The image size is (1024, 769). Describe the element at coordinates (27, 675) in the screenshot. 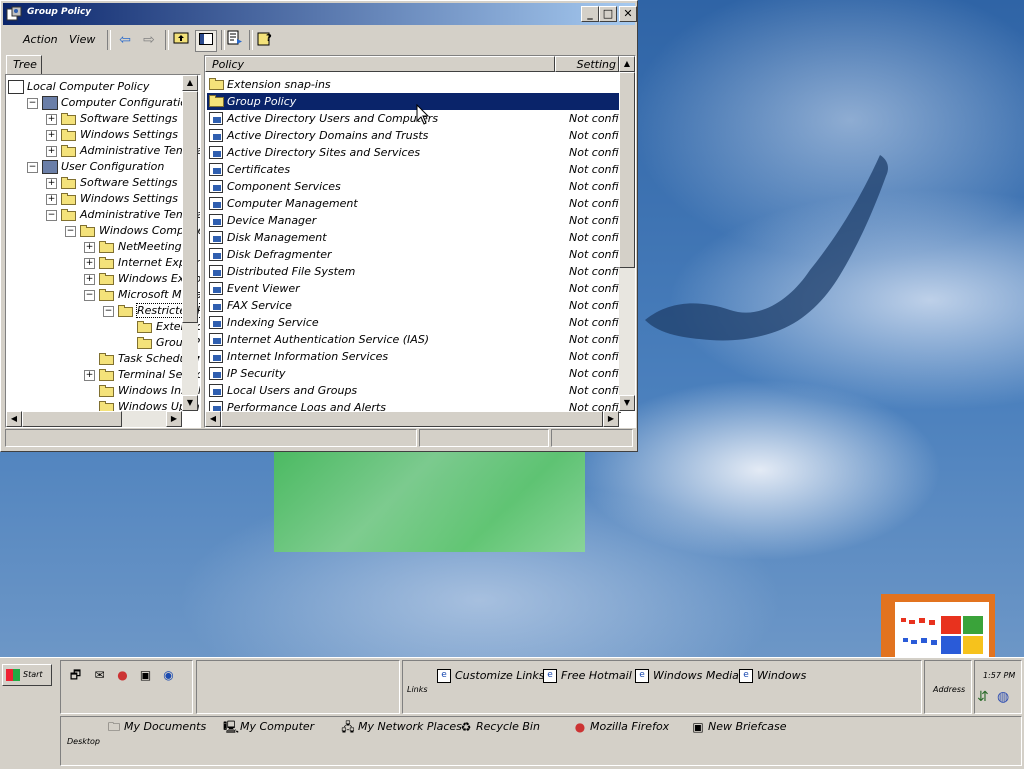

I see `start-button: Start` at that location.